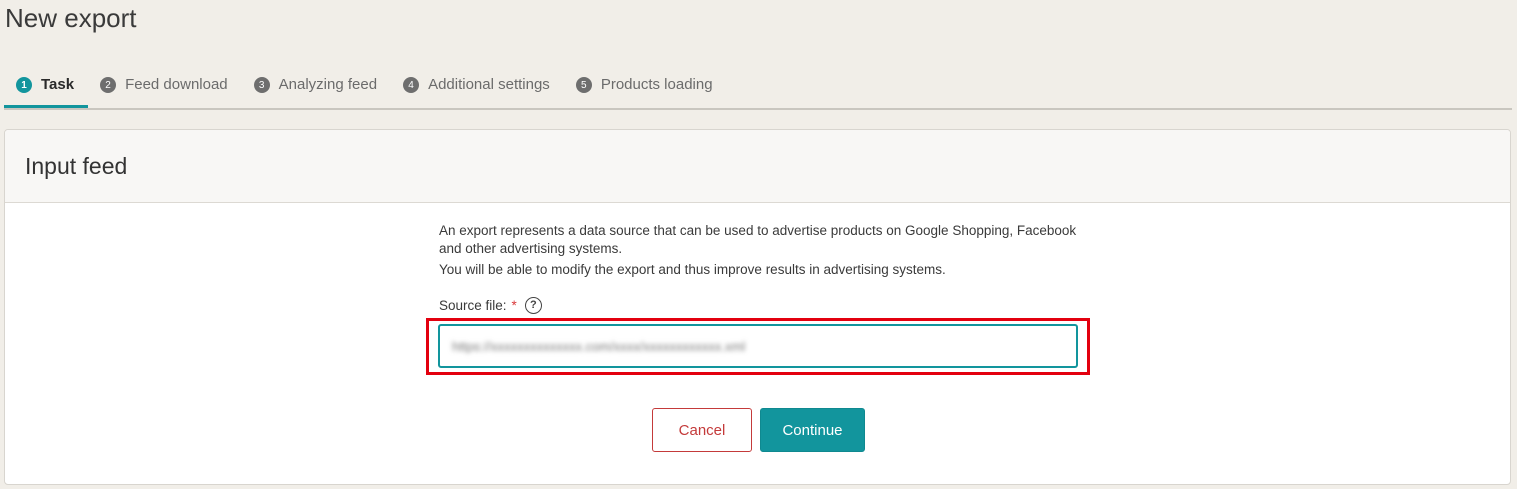  I want to click on step-number-badge: 1, so click(24, 85).